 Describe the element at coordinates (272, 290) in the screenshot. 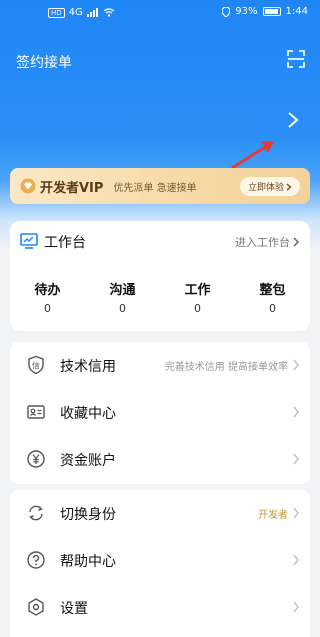

I see `stat-label: 整包` at that location.